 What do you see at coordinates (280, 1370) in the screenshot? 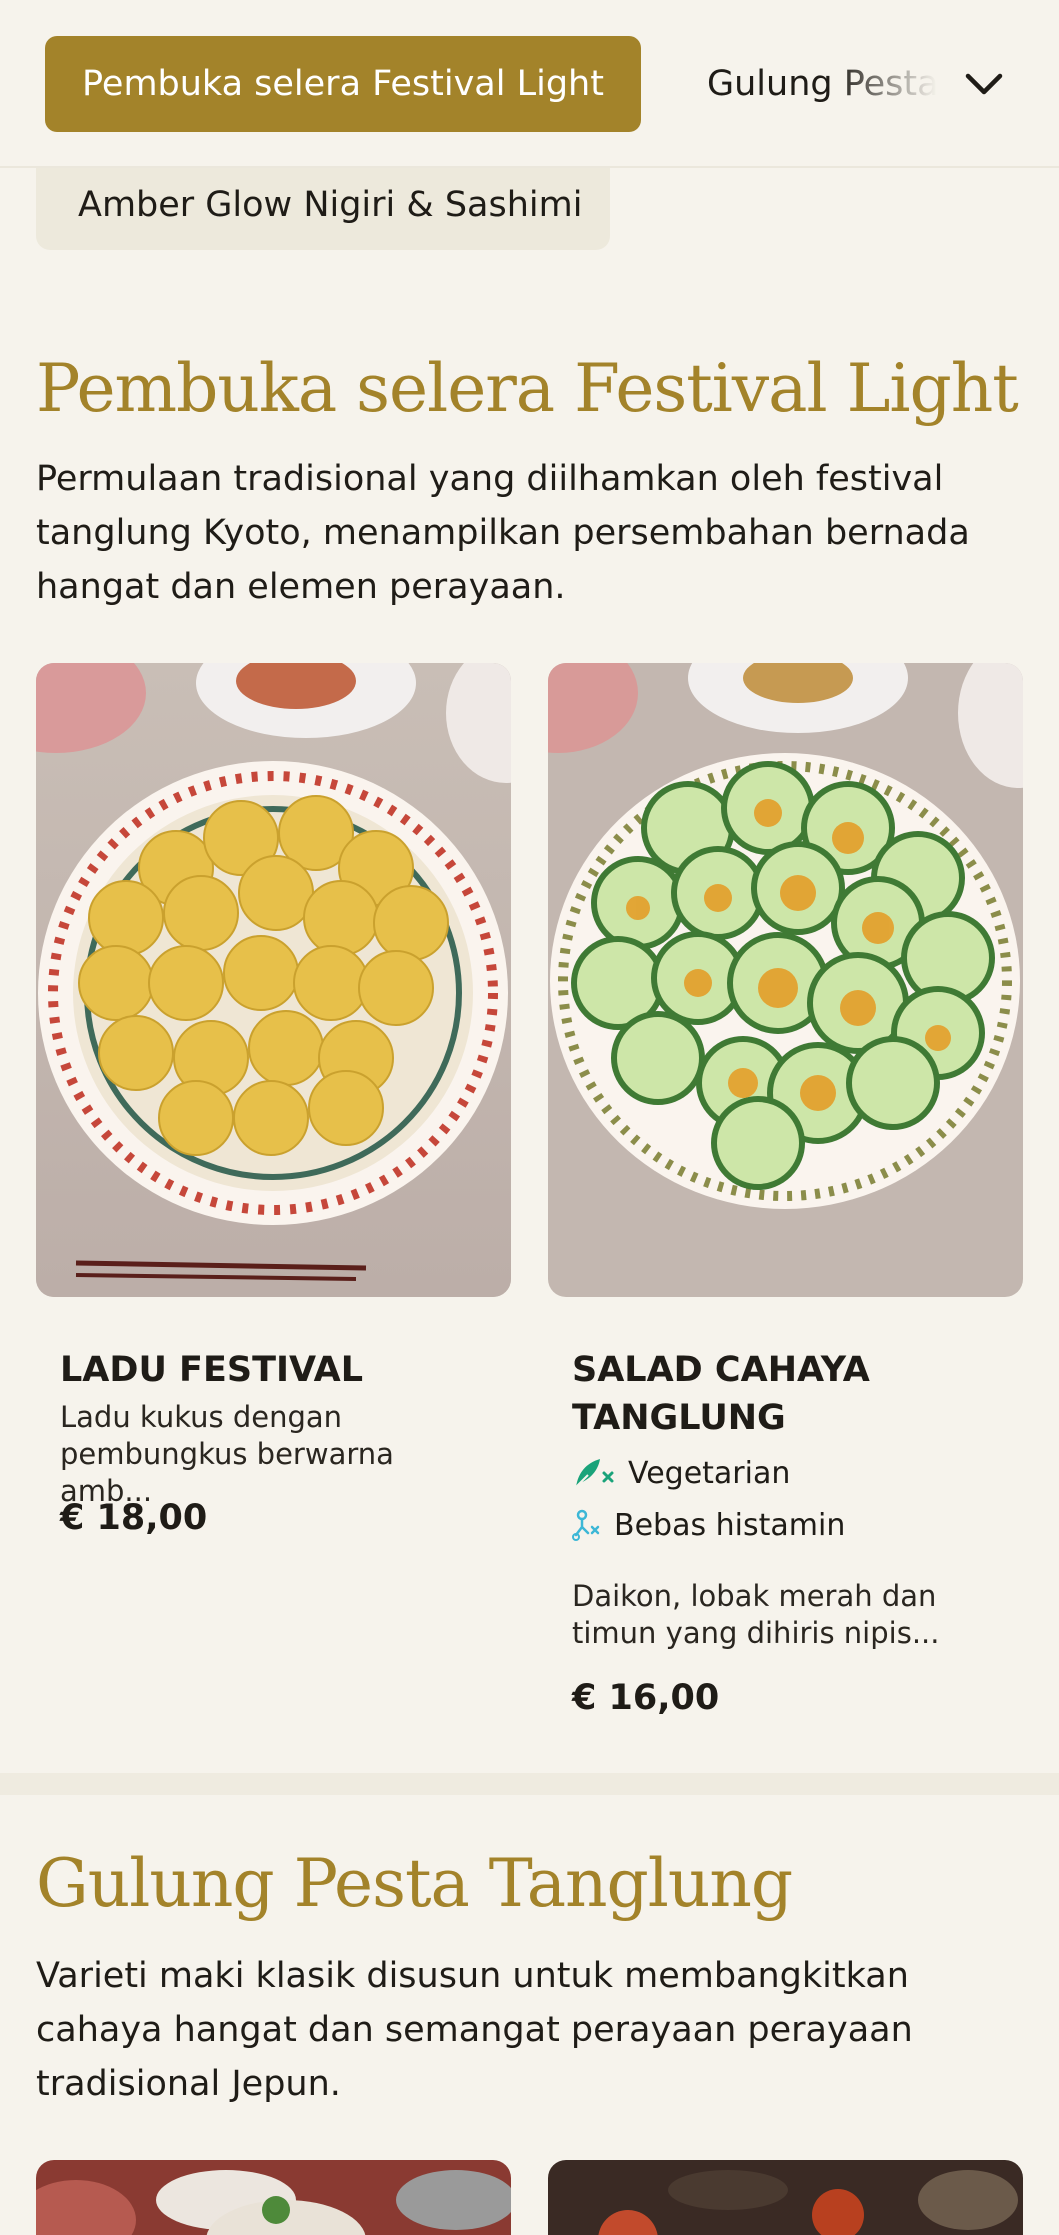
I see `menu-item-name: LADU FESTIVAL` at bounding box center [280, 1370].